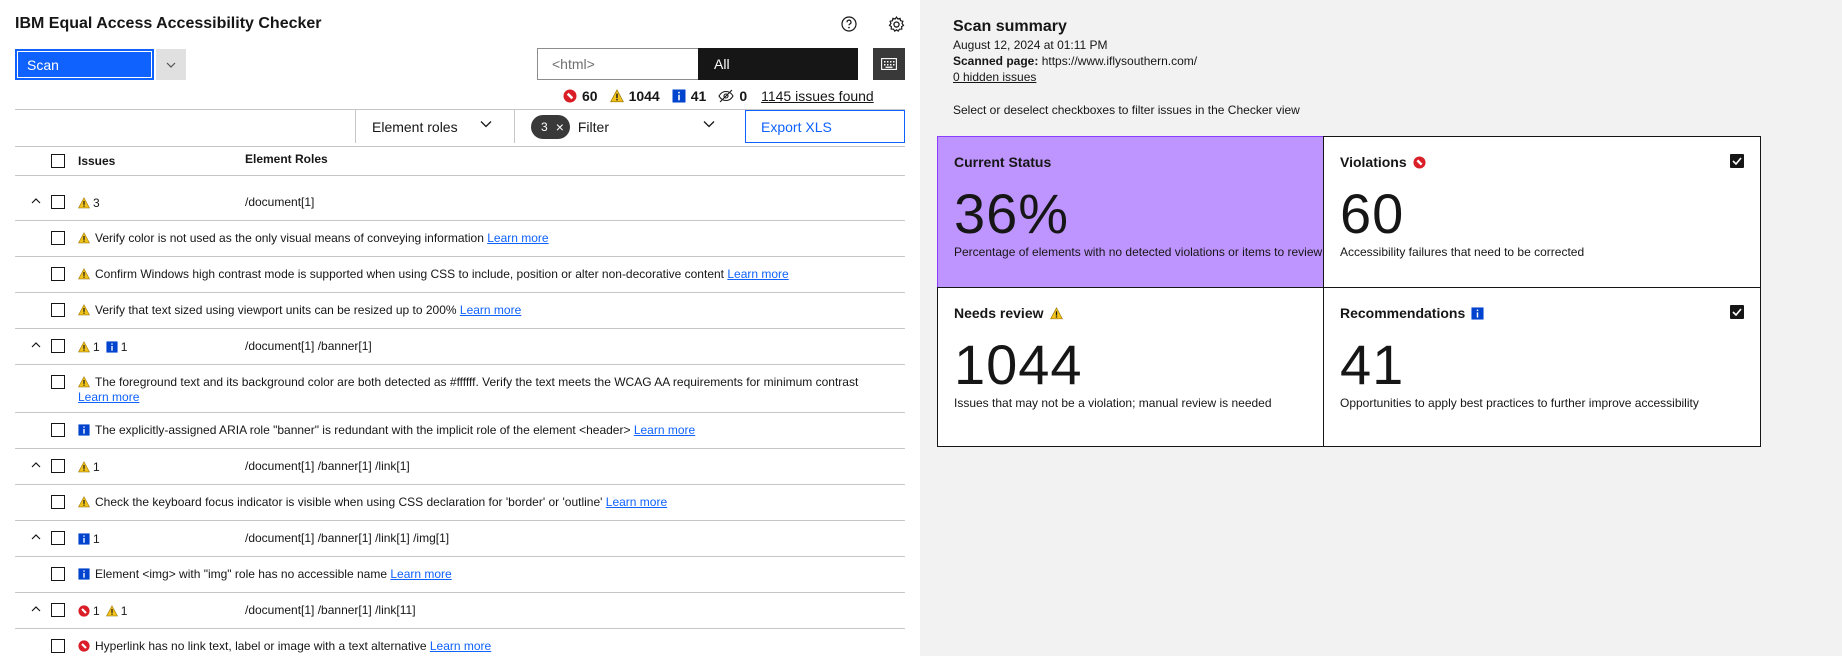 The width and height of the screenshot is (1842, 656). Describe the element at coordinates (171, 64) in the screenshot. I see `scan-options-dropdown` at that location.